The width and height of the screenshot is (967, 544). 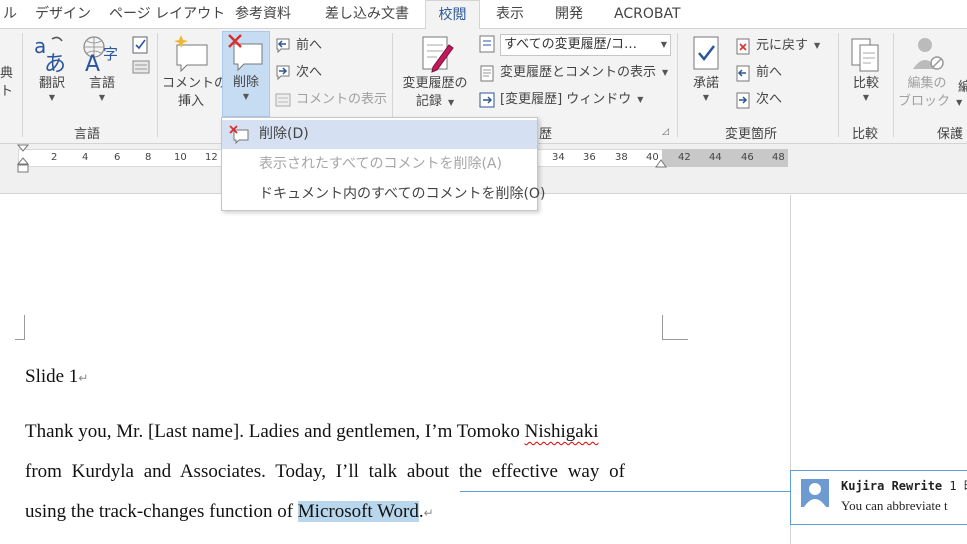 What do you see at coordinates (684, 157) in the screenshot?
I see `ruler-tick: 42` at bounding box center [684, 157].